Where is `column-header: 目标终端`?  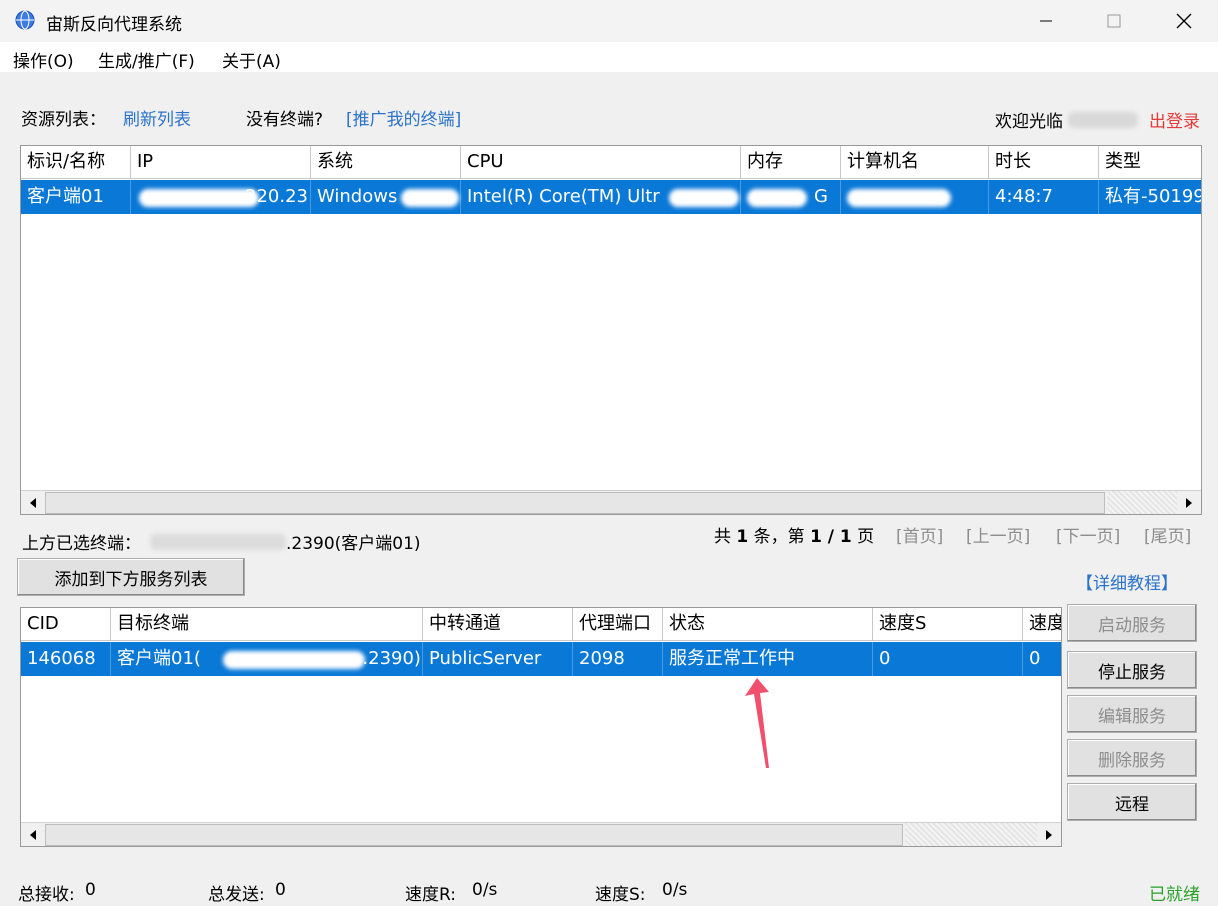 column-header: 目标终端 is located at coordinates (267, 624).